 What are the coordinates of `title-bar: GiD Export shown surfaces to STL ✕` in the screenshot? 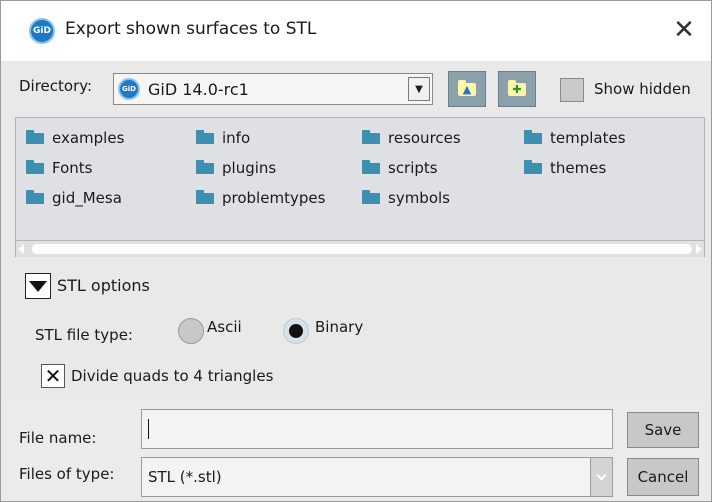 It's located at (356, 31).